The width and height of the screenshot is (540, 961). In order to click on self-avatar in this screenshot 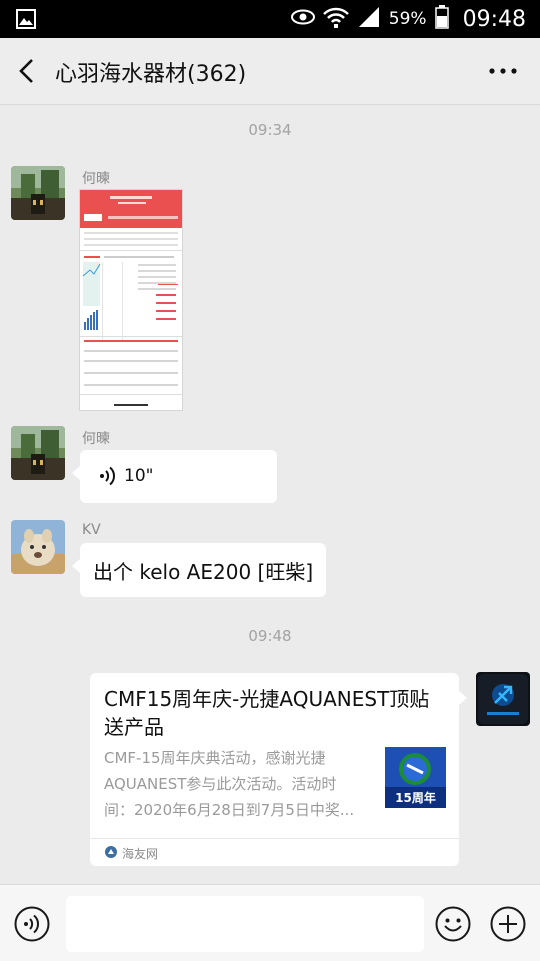, I will do `click(503, 699)`.